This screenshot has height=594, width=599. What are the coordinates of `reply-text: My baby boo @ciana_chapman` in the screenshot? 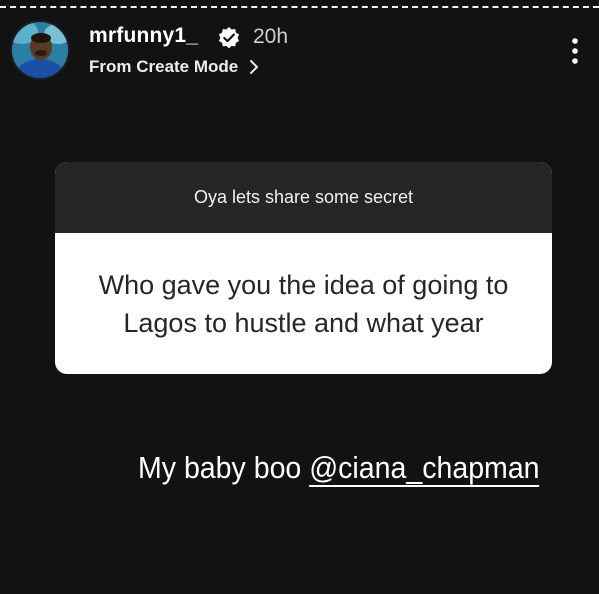 It's located at (339, 468).